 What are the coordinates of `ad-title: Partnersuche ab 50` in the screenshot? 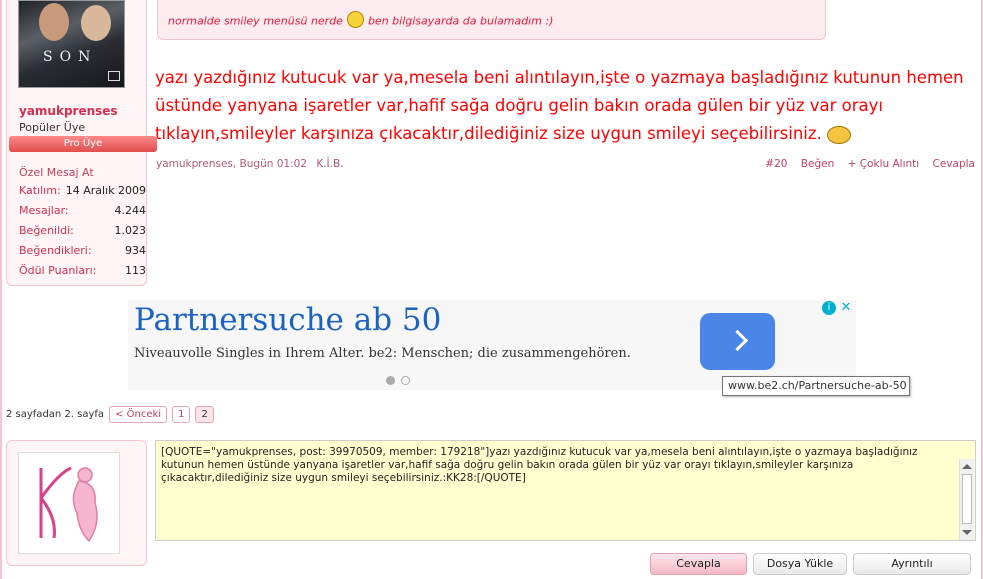 It's located at (287, 320).